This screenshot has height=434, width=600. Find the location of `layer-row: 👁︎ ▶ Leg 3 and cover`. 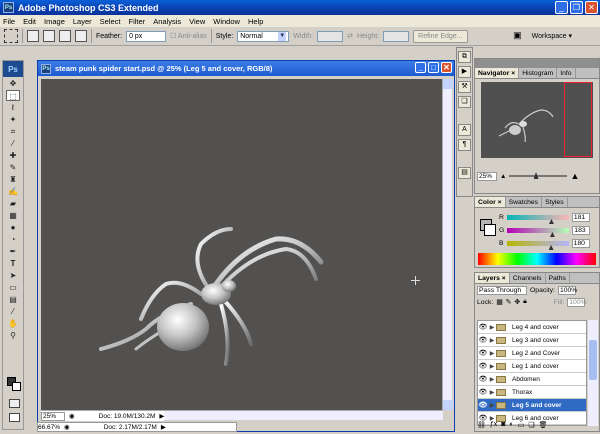

layer-row: 👁︎ ▶ Leg 3 and cover is located at coordinates (532, 340).